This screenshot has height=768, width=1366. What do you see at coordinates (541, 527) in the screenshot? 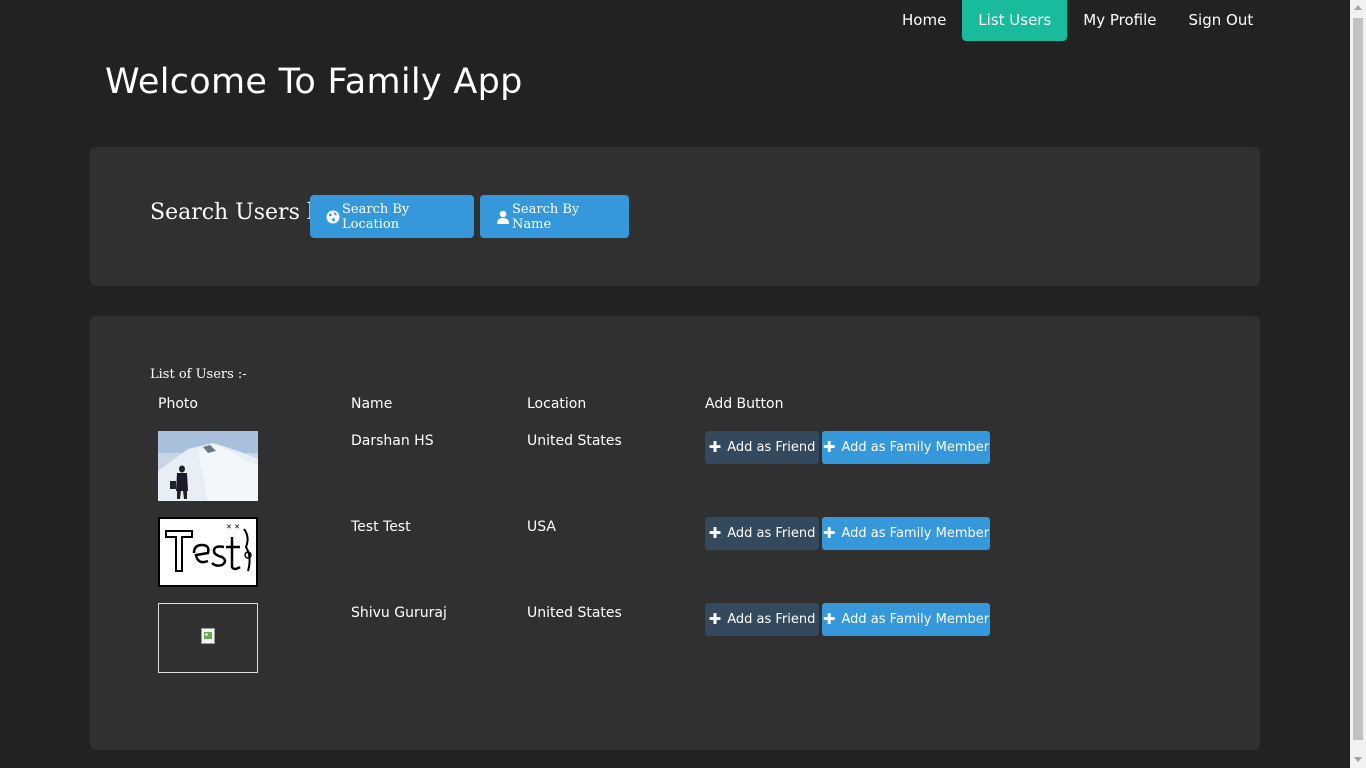
I see `user-location: USA` at bounding box center [541, 527].